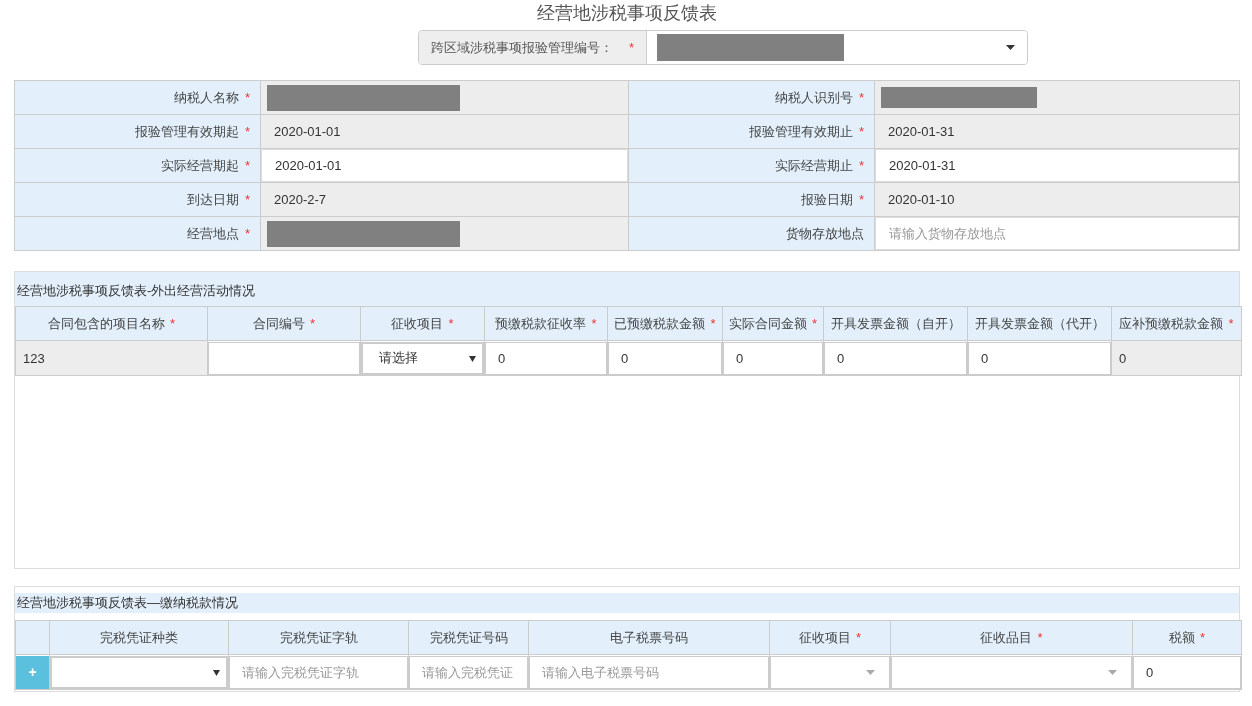  Describe the element at coordinates (1176, 323) in the screenshot. I see `column-header: 应补预缴税款金额 *` at that location.